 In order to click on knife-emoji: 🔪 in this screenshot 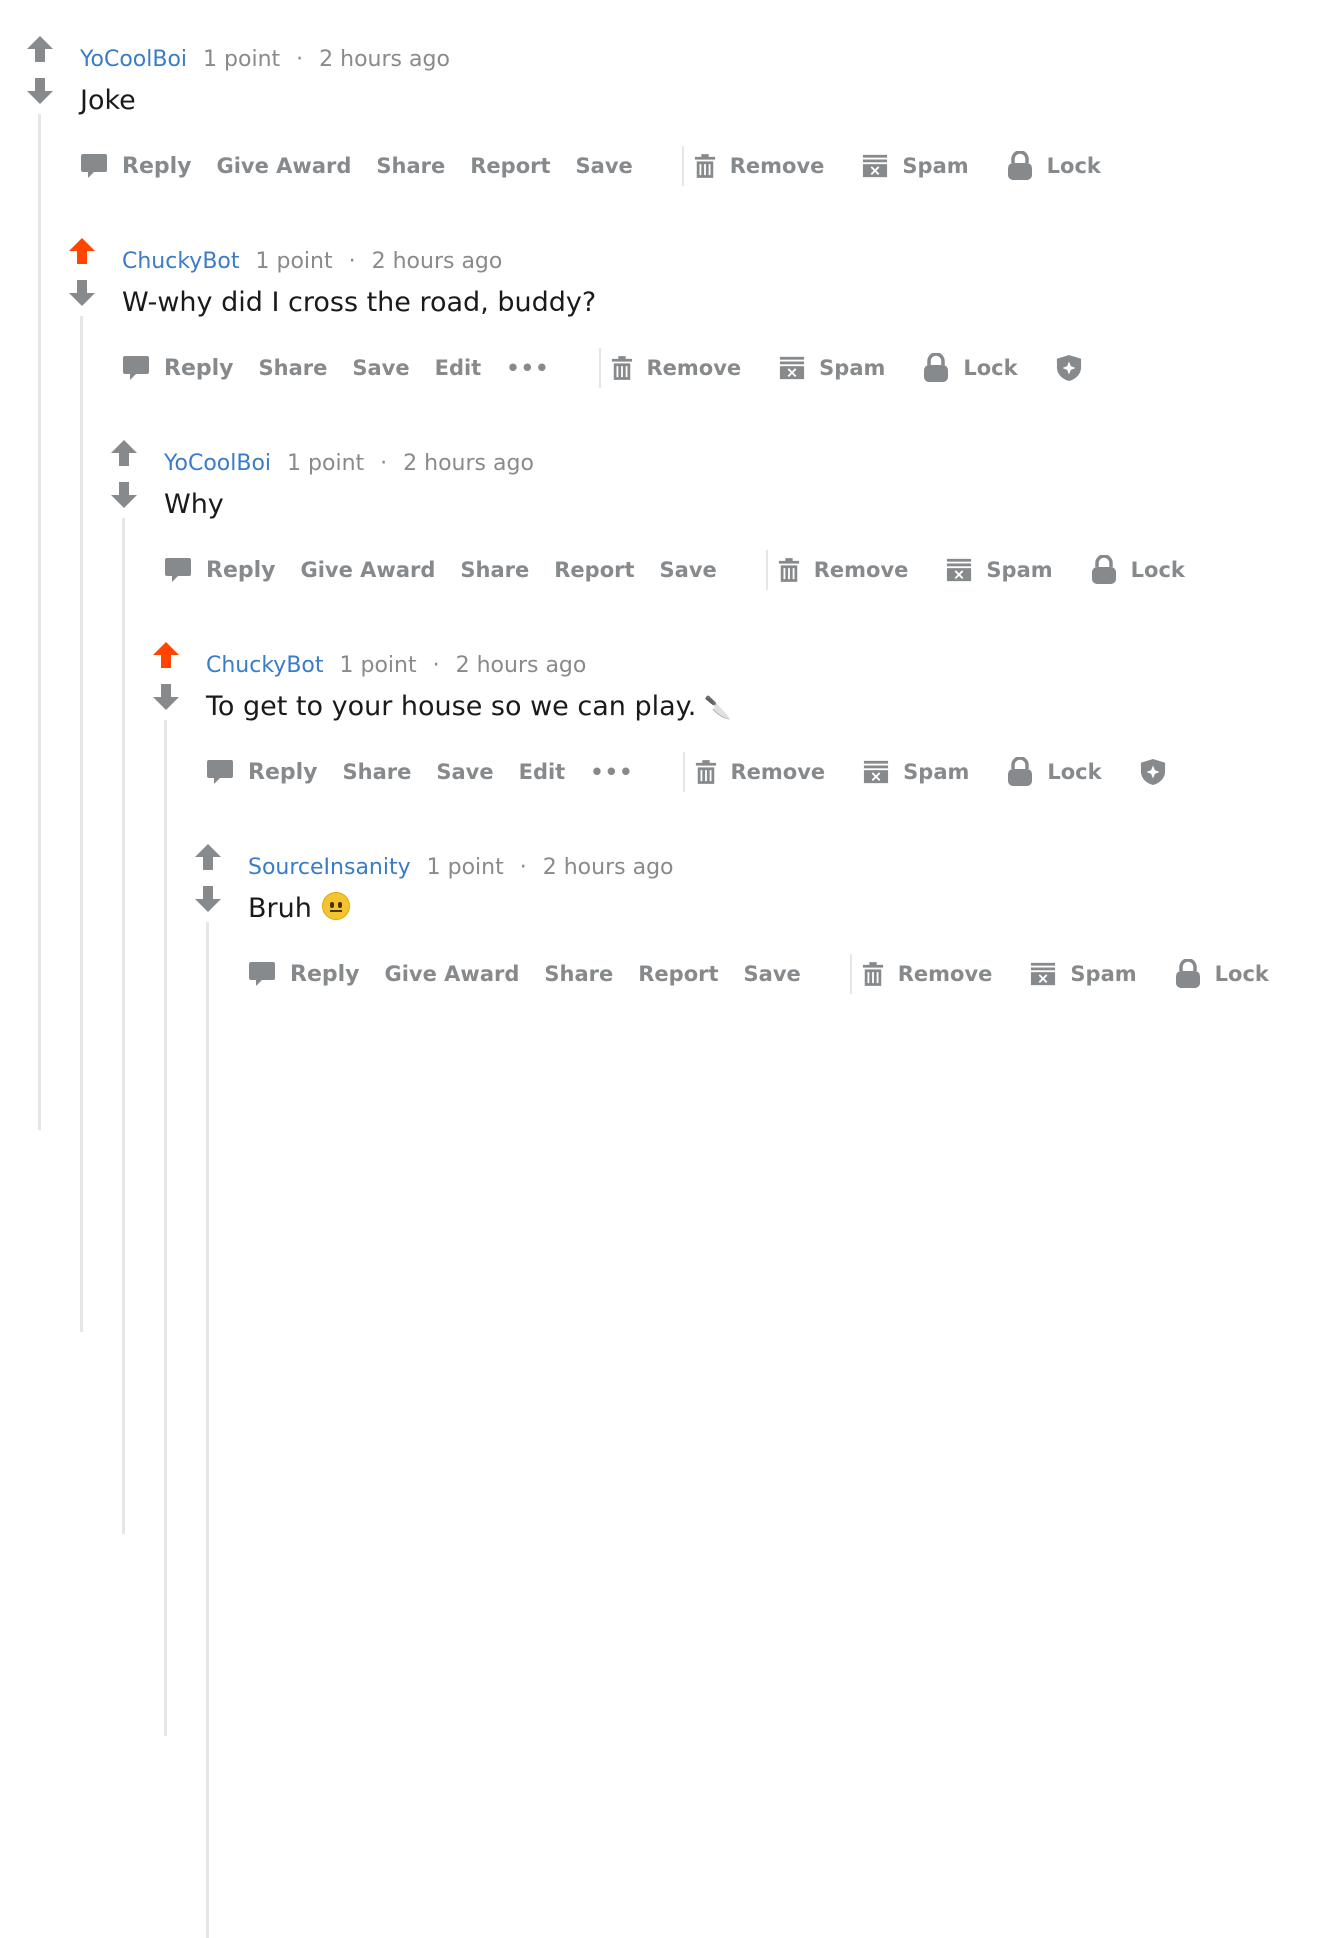, I will do `click(718, 708)`.